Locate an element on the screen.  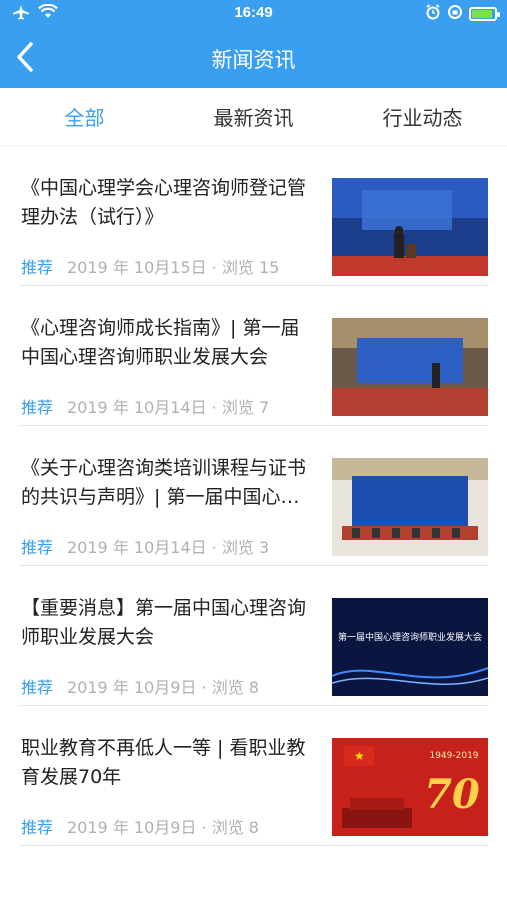
article-date-views: 2019 年 10月15日 · 浏览 15 is located at coordinates (173, 267).